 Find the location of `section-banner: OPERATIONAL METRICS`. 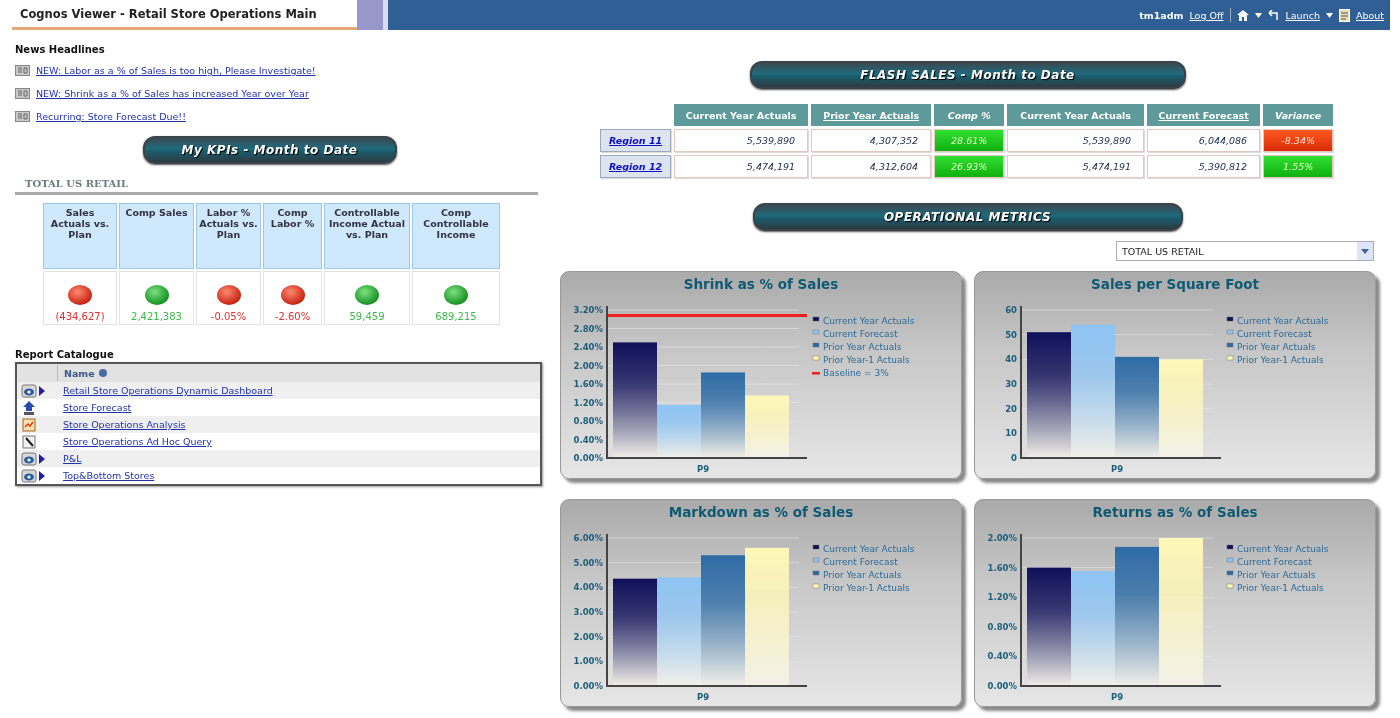

section-banner: OPERATIONAL METRICS is located at coordinates (967, 217).